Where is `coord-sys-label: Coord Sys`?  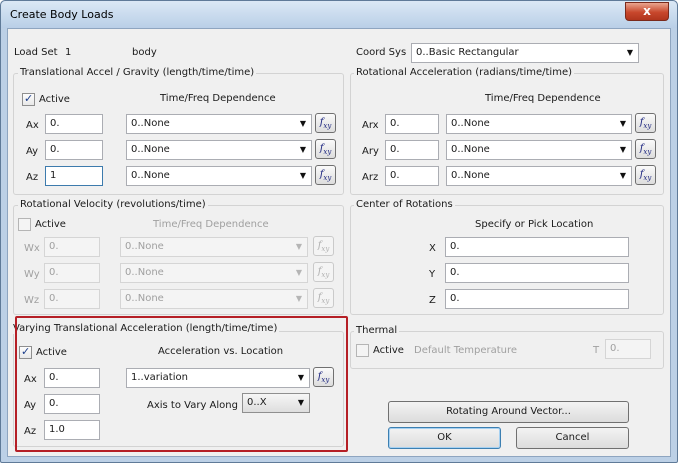 coord-sys-label: Coord Sys is located at coordinates (381, 52).